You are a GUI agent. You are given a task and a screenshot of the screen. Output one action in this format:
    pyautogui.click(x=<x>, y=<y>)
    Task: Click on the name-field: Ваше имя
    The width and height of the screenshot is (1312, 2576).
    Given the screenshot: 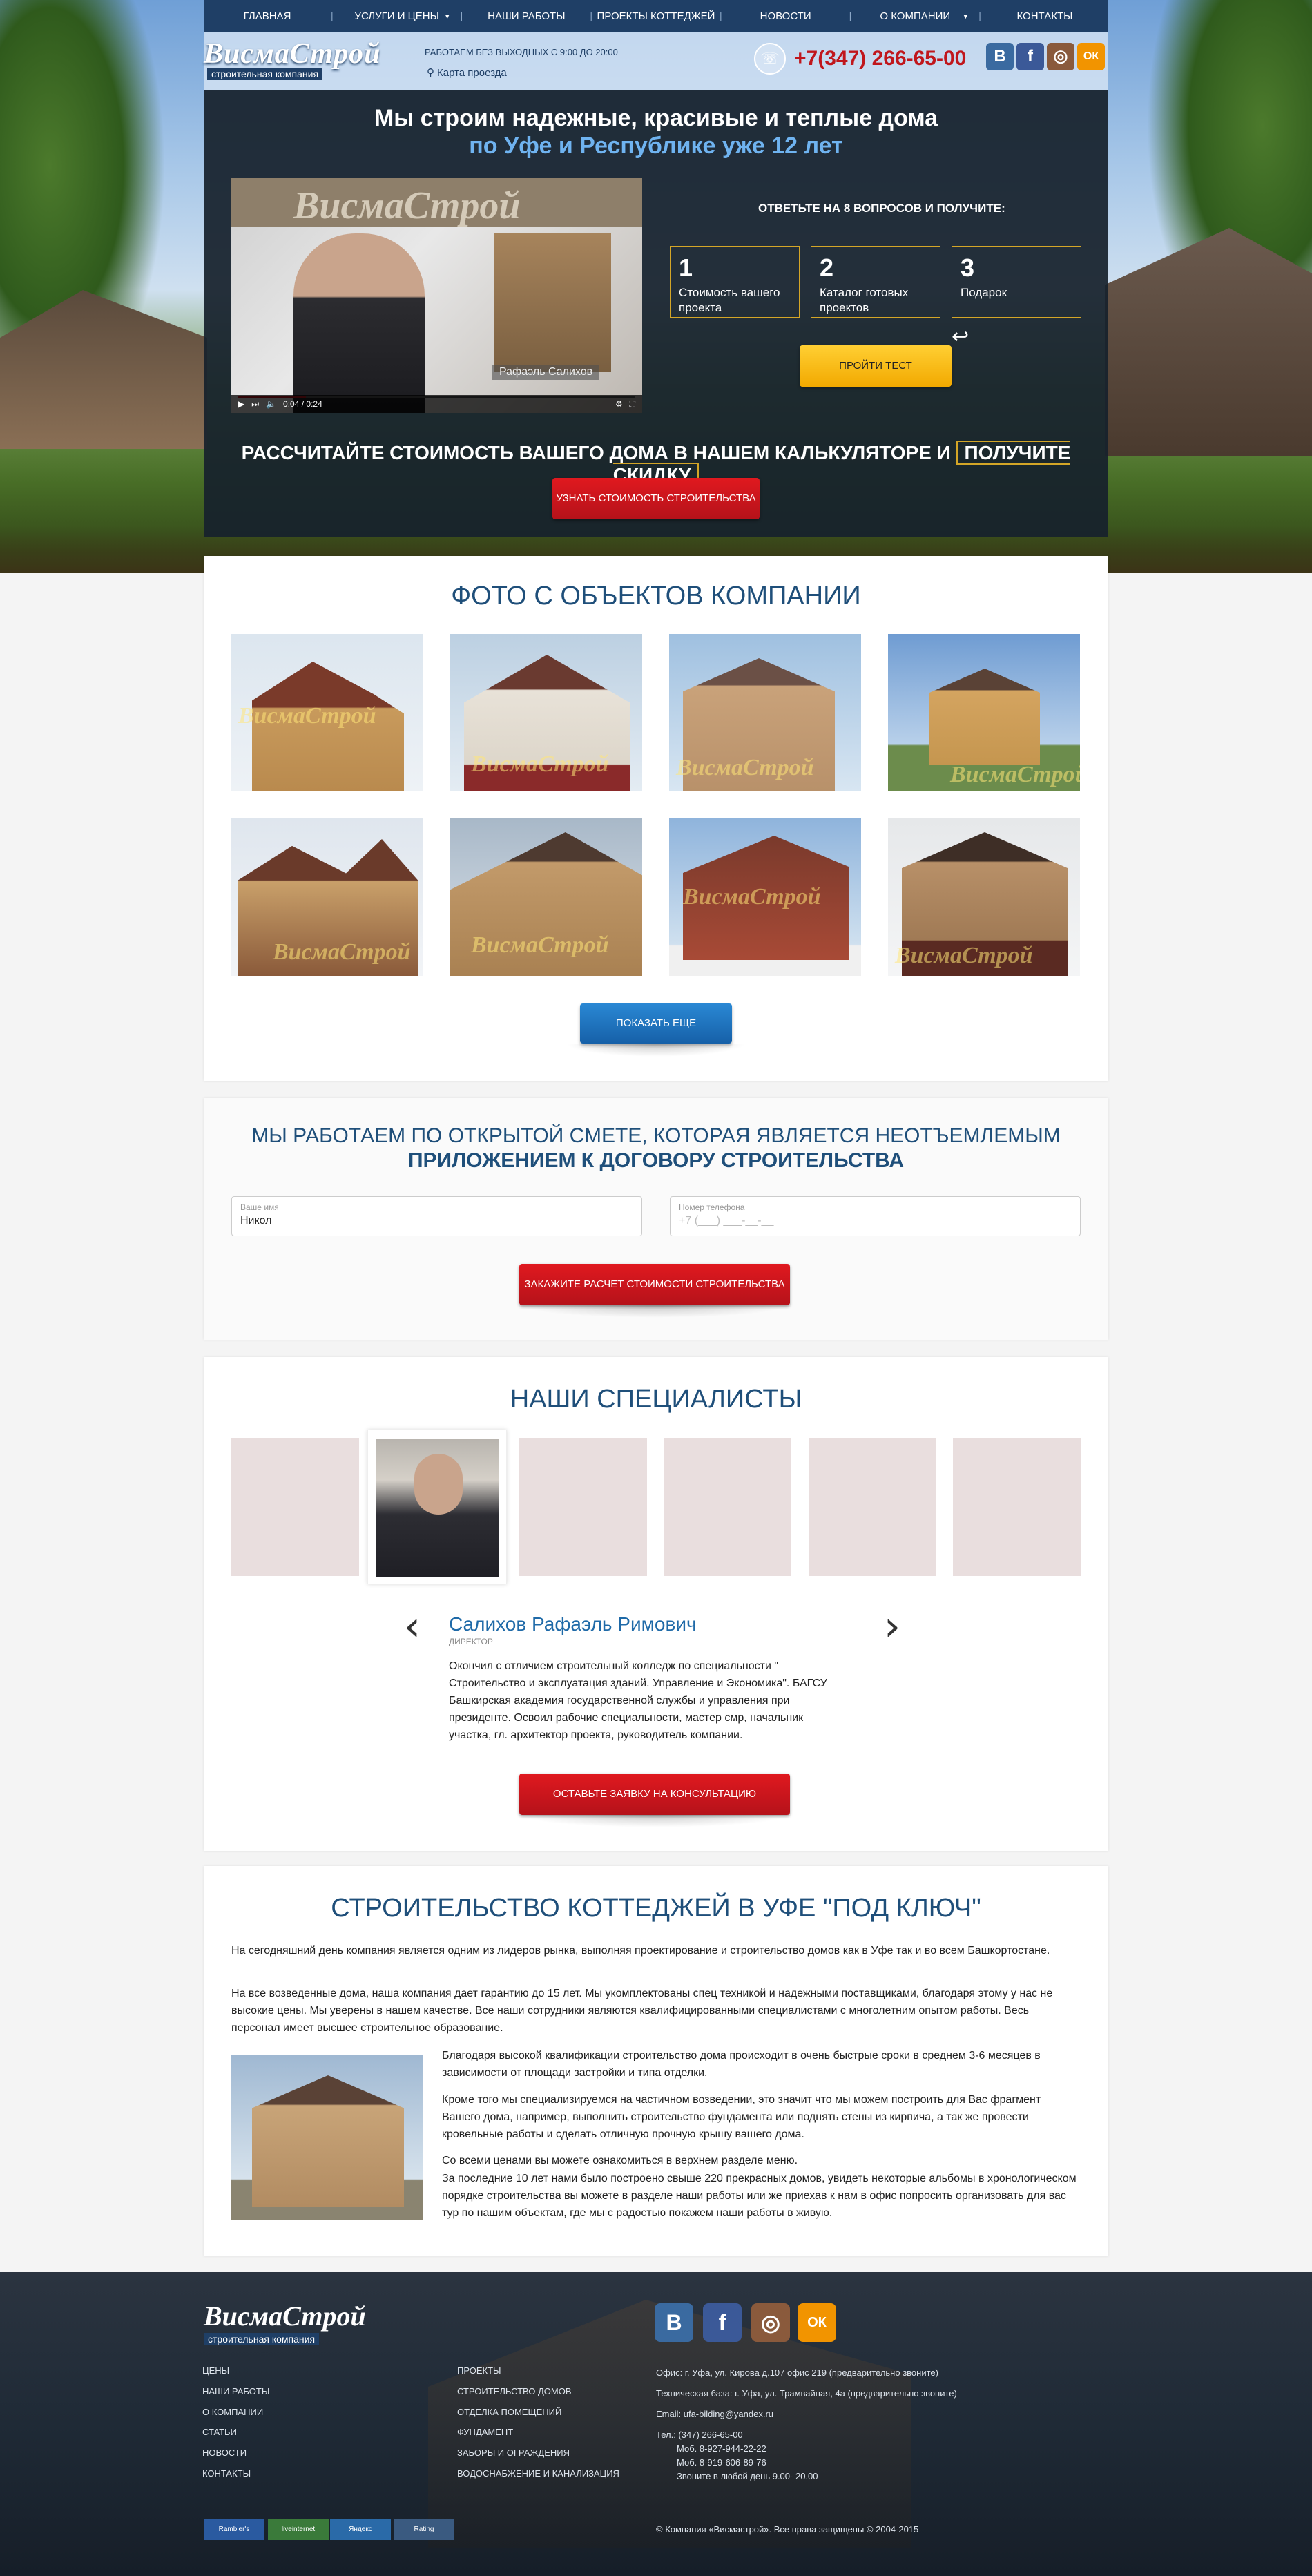 What is the action you would take?
    pyautogui.click(x=436, y=1216)
    